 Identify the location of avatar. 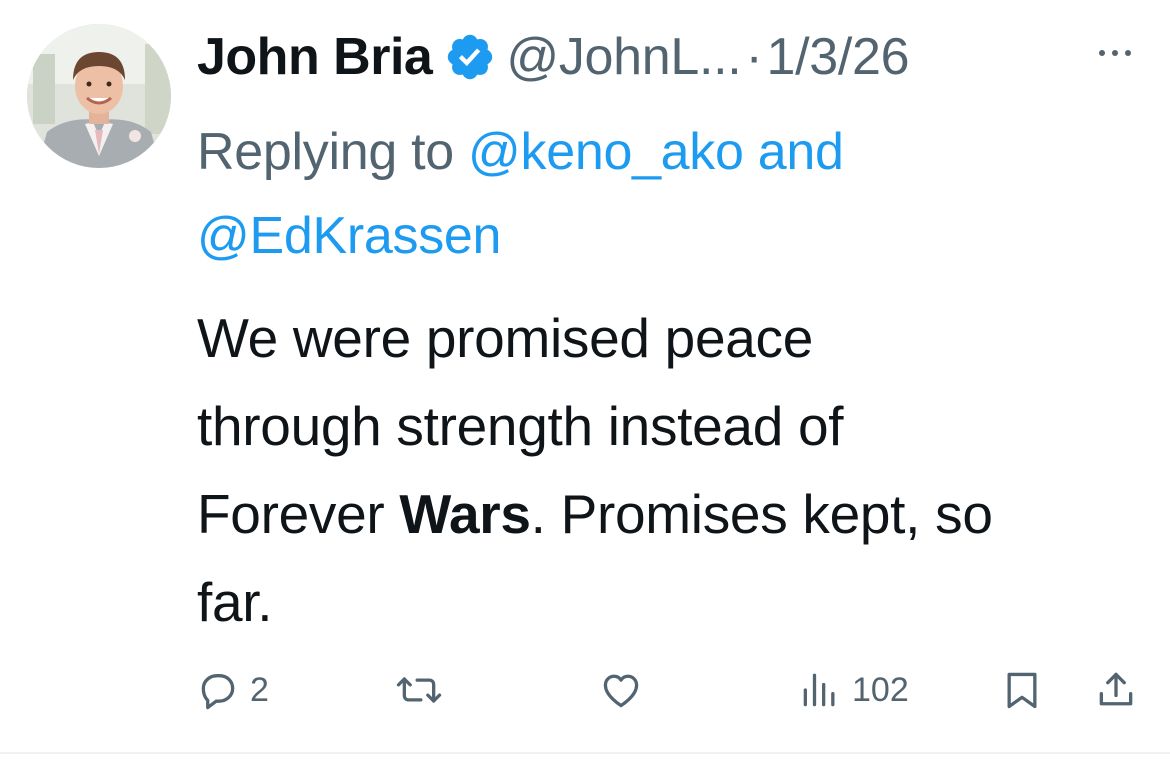
(99, 96).